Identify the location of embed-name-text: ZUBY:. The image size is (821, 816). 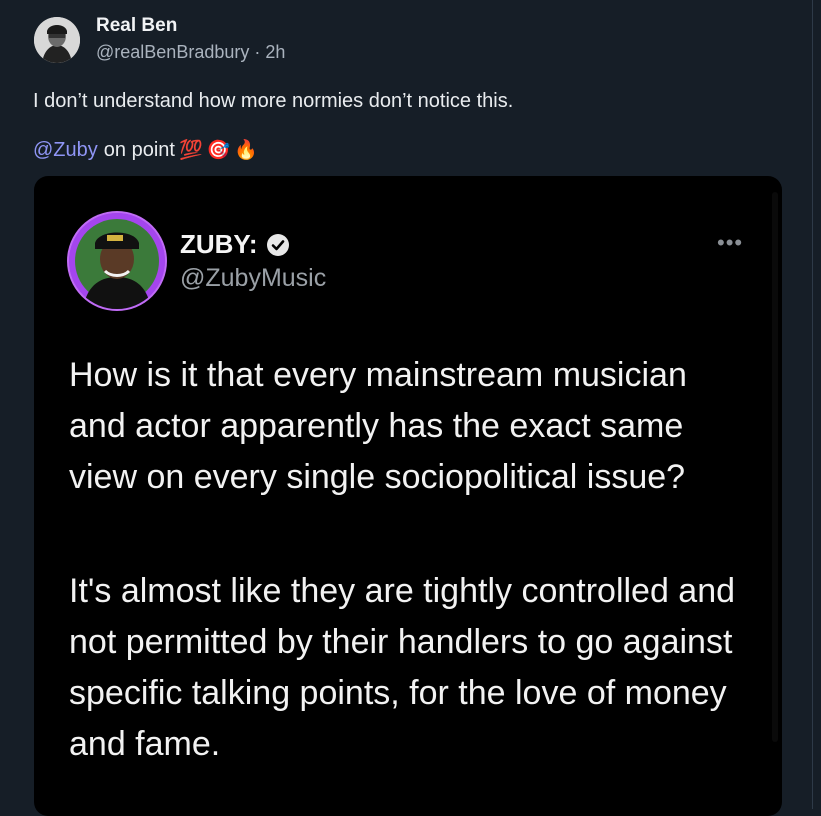
(219, 244).